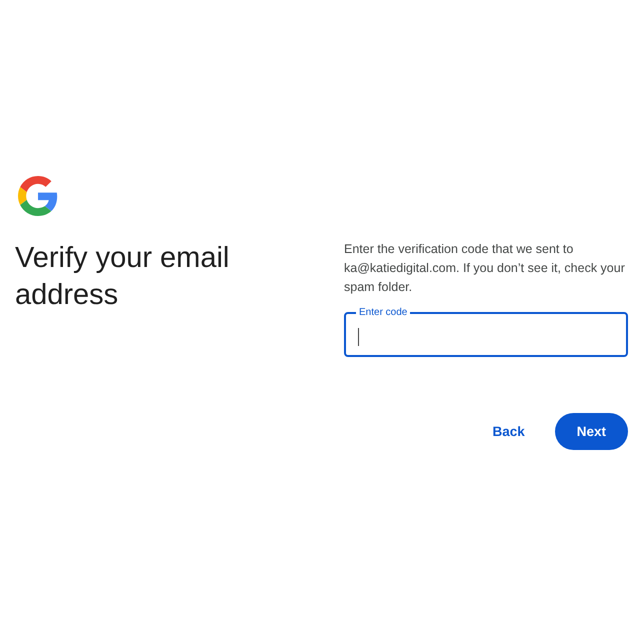  Describe the element at coordinates (122, 277) in the screenshot. I see `page-heading: Verify your email address` at that location.